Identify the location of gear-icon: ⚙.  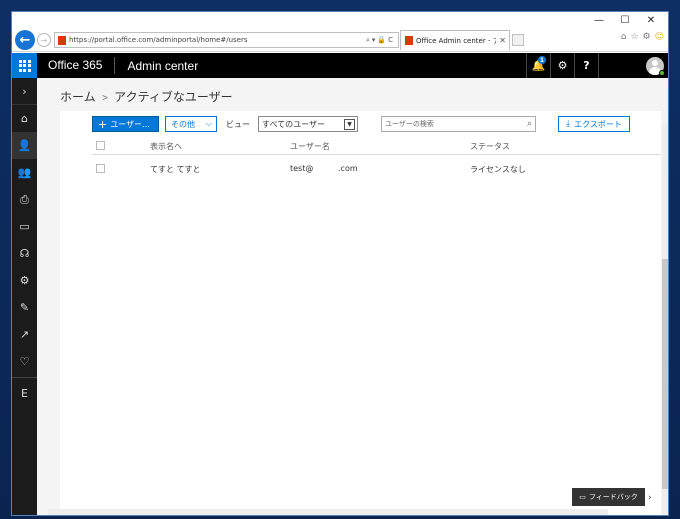
(562, 65).